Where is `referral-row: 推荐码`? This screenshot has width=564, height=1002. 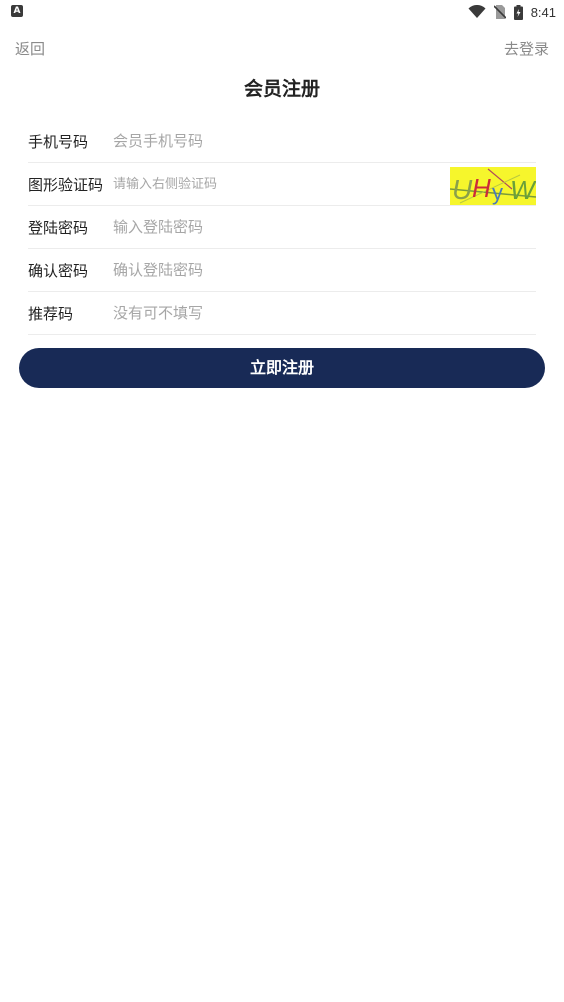 referral-row: 推荐码 is located at coordinates (282, 313).